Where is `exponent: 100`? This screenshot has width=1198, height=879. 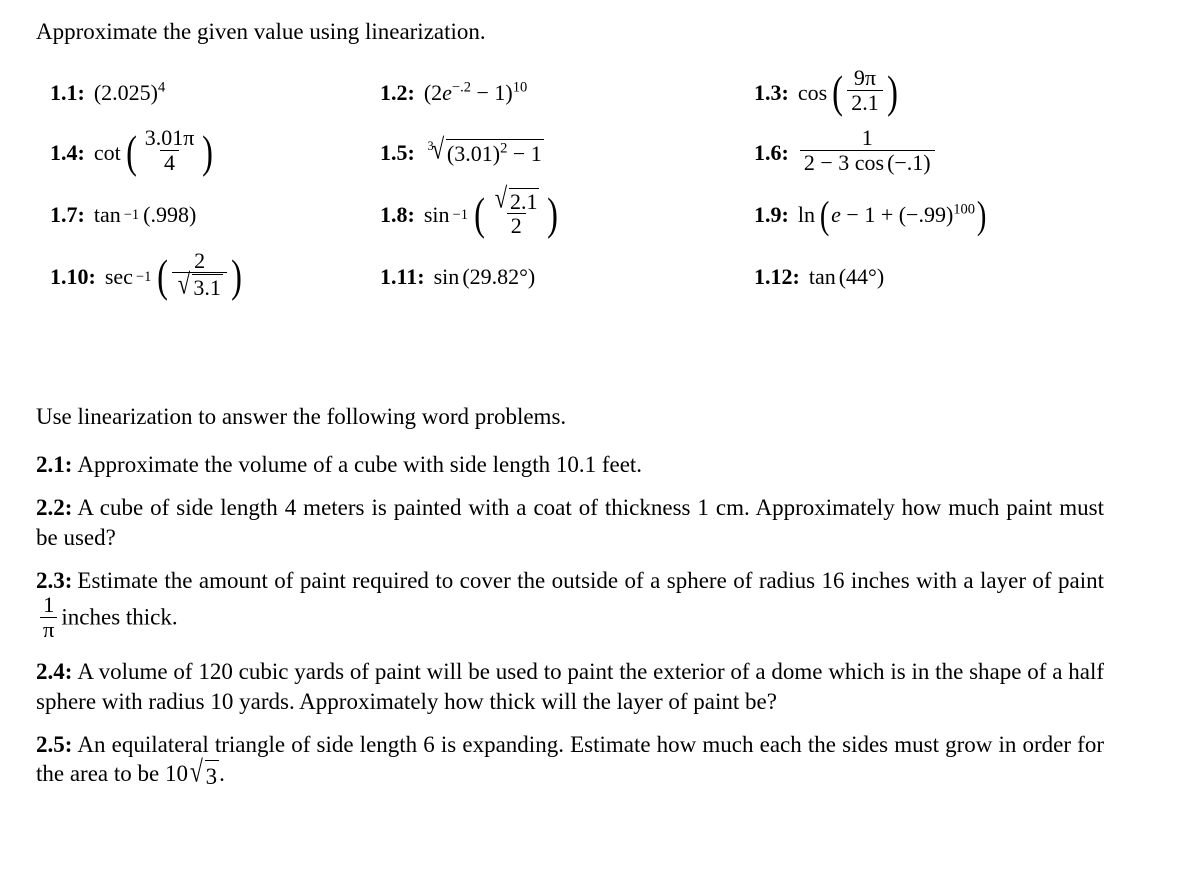
exponent: 100 is located at coordinates (964, 209).